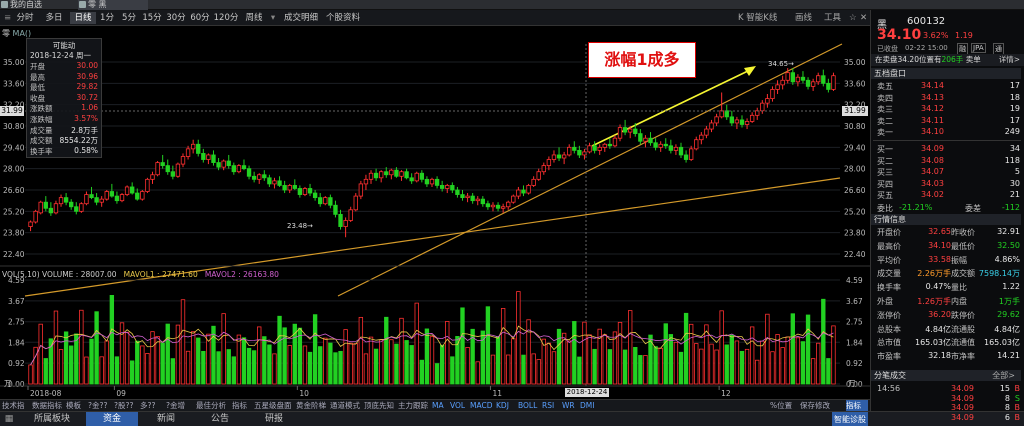  I want to click on volume-tick-right: 2.75, so click(854, 322).